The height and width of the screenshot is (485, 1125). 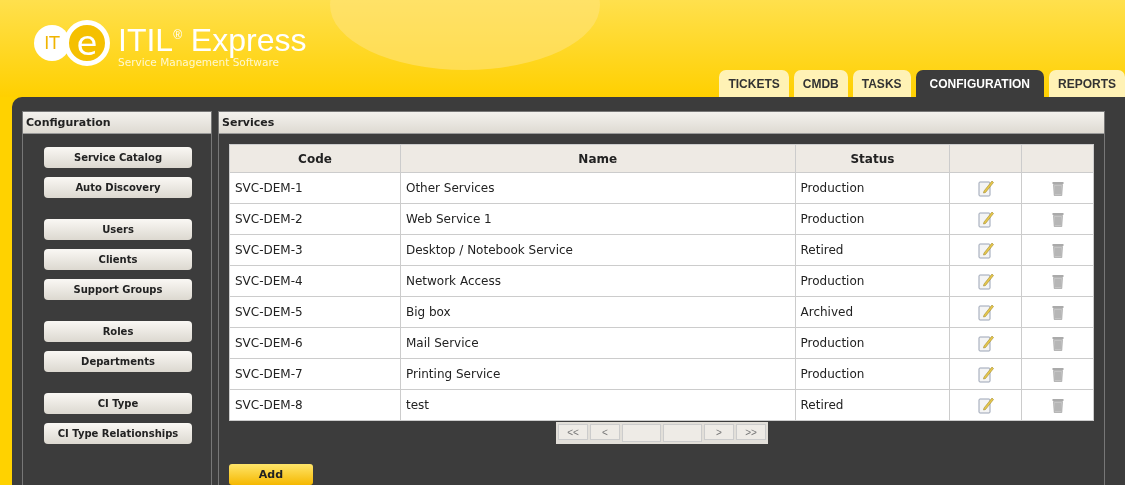 I want to click on table-cell: SVC-DEM-8, so click(x=315, y=405).